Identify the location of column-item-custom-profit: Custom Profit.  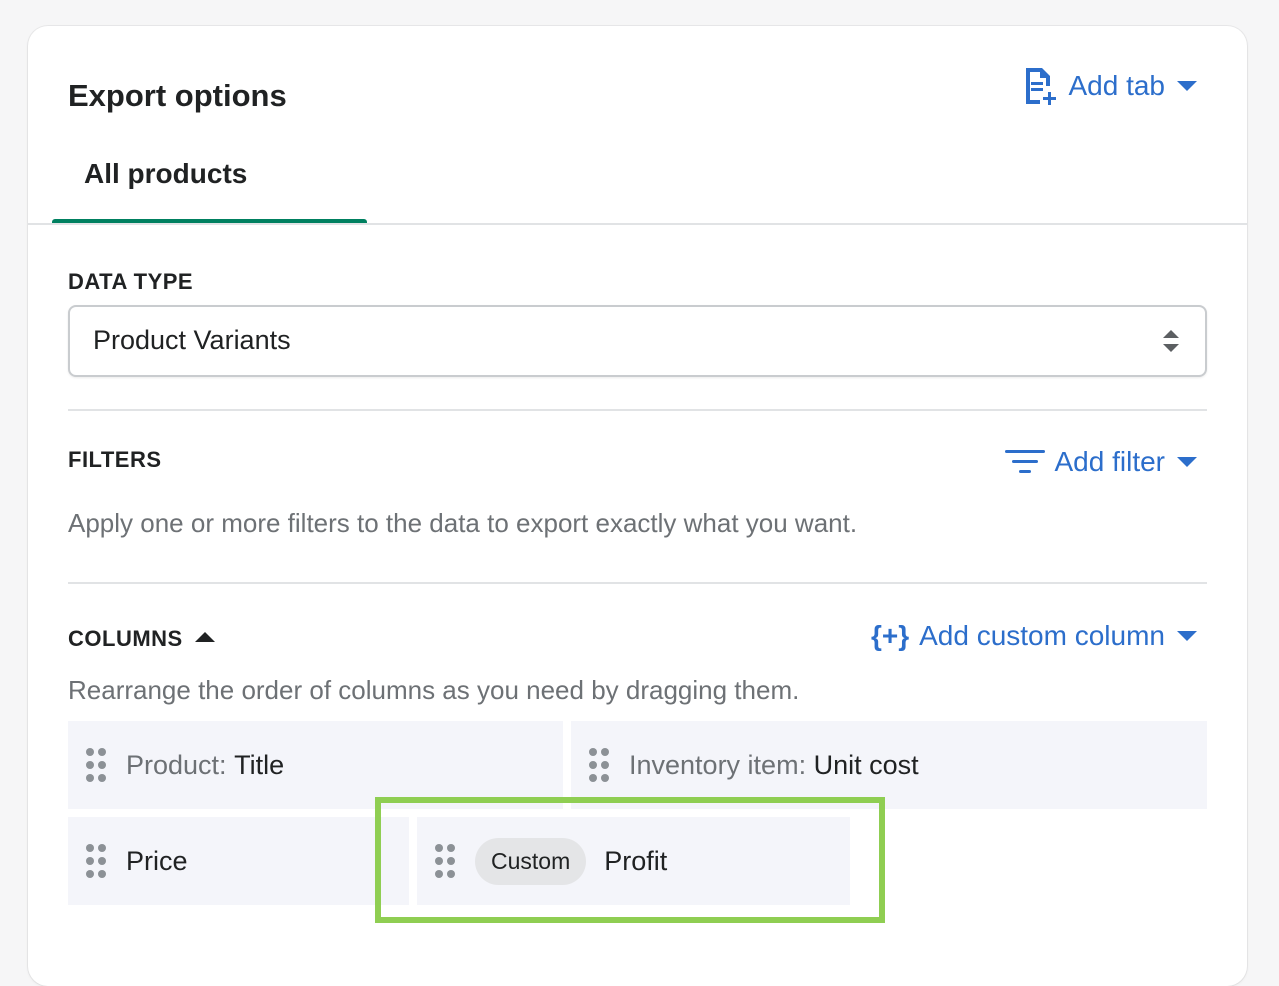
(633, 861).